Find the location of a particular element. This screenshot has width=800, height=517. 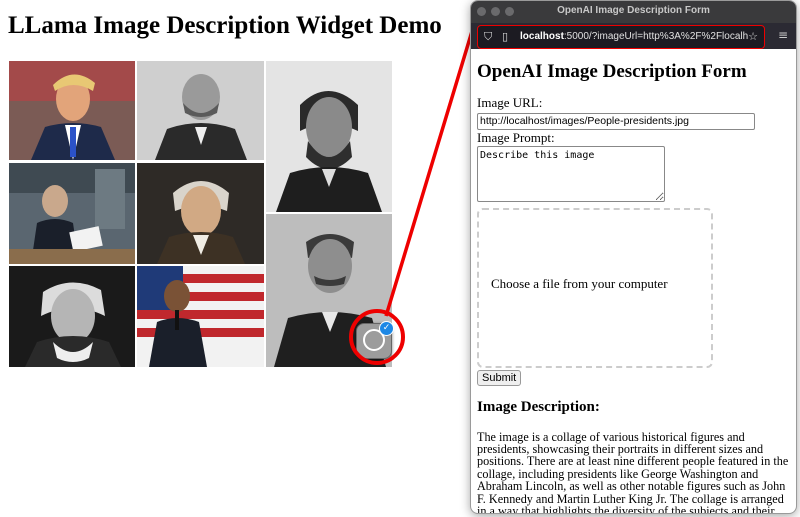

url-path: :5000/?imageUrl=http%3A%2F%2Flocalh is located at coordinates (656, 36).